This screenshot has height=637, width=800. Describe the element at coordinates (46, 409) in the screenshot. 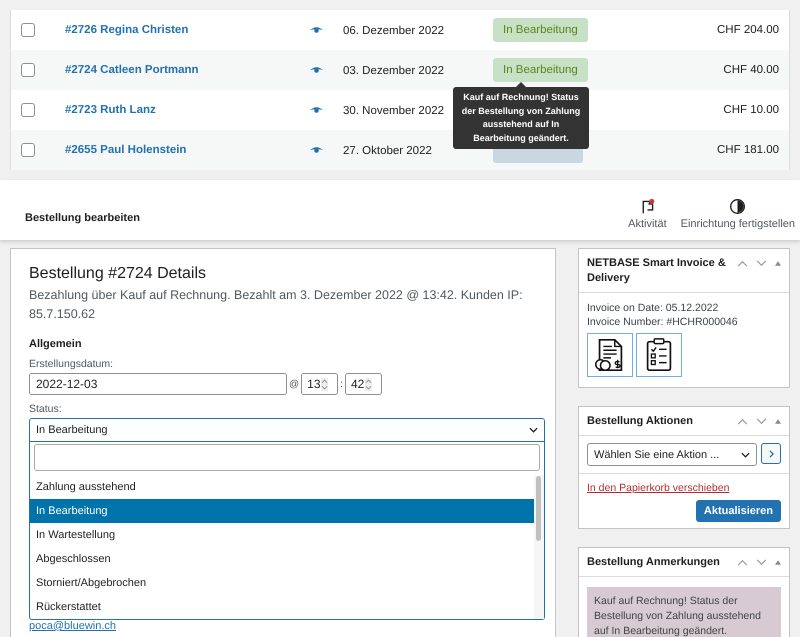

I see `field-label: Status:` at that location.